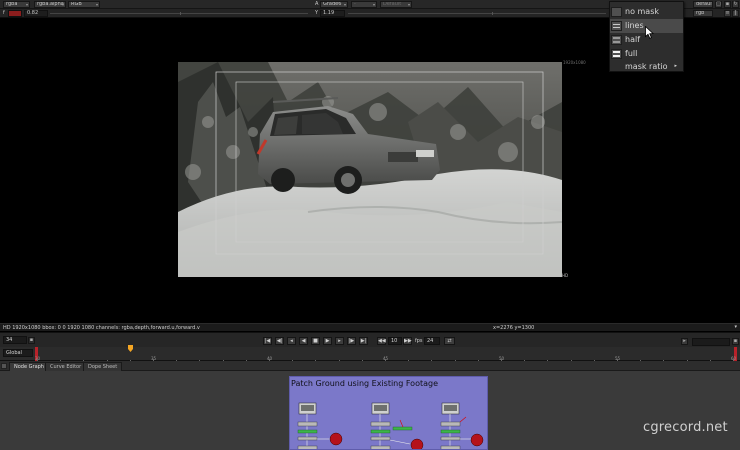 This screenshot has height=450, width=740. Describe the element at coordinates (718, 4) in the screenshot. I see `roi-icon: □` at that location.